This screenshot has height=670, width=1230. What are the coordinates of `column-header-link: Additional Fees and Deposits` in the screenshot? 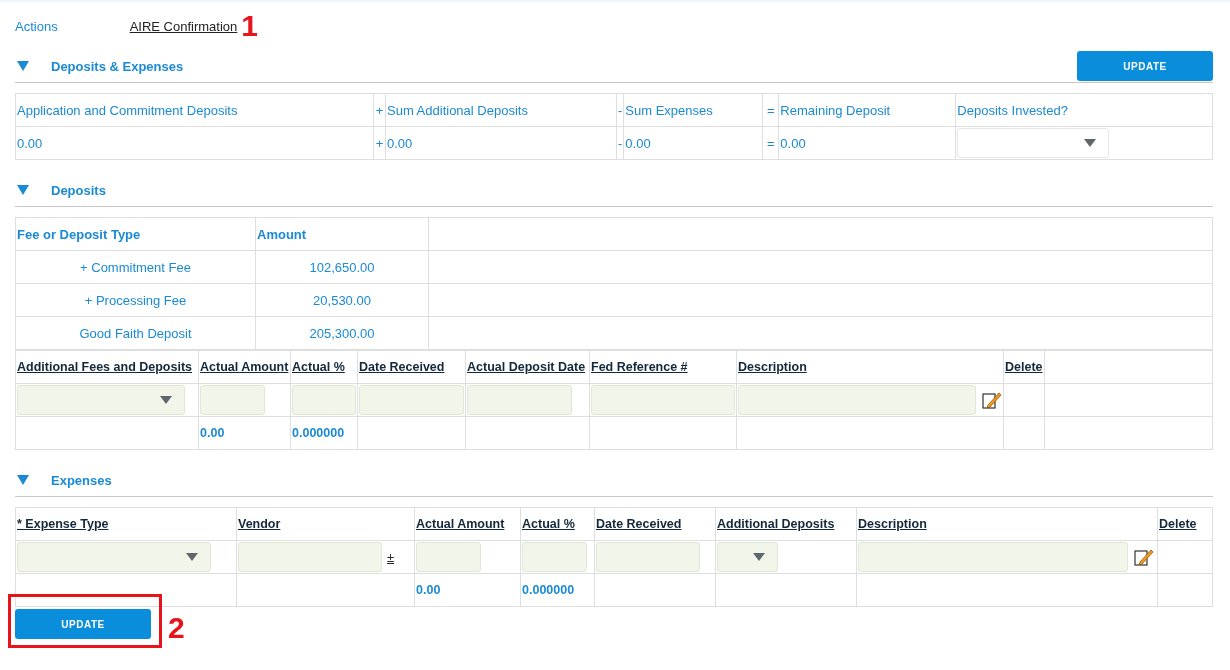 It's located at (105, 367).